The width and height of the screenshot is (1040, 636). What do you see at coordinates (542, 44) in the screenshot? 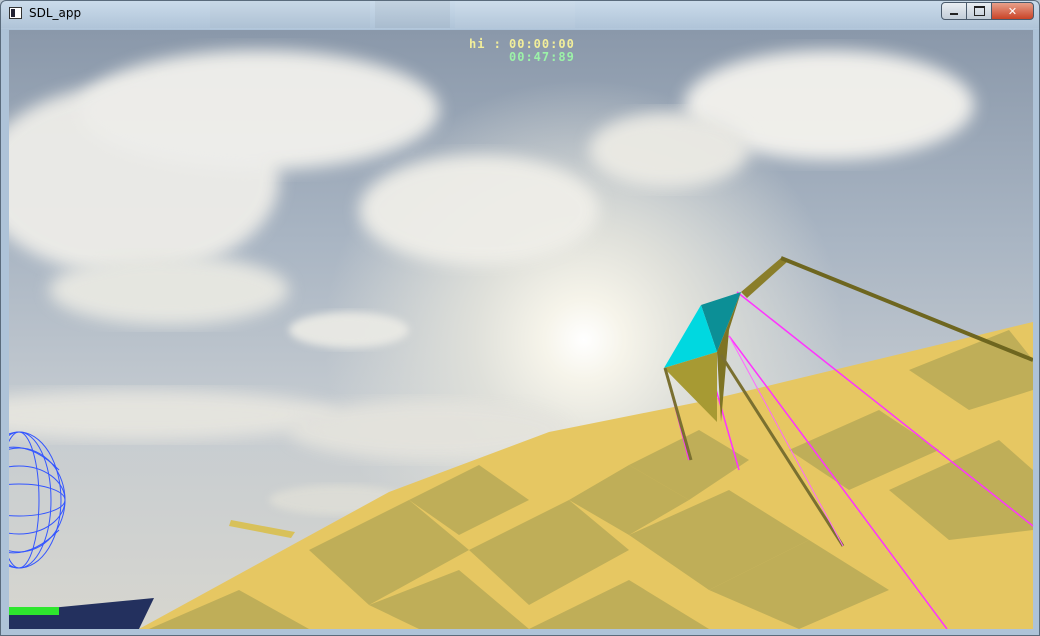
I see `hud-best-time: 00:00:00` at bounding box center [542, 44].